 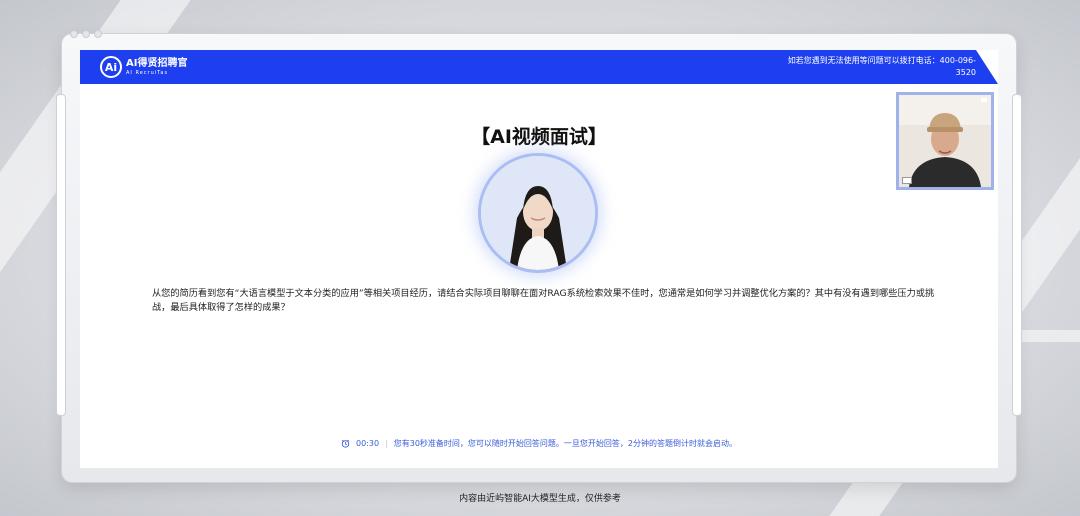 I want to click on app-logo: Ai AI得贤招聘官 AI RecruiTas, so click(x=143, y=67).